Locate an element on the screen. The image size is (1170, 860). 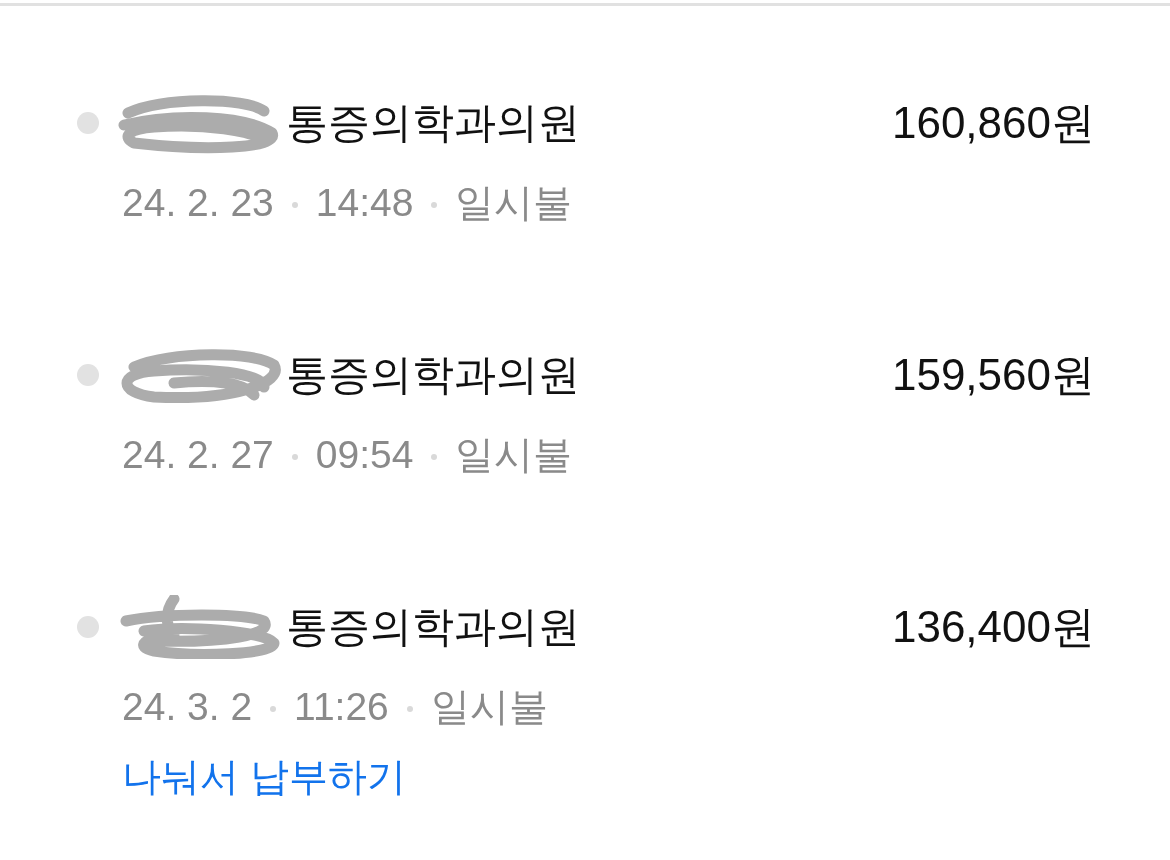
date: 24. 3. 2 is located at coordinates (187, 707).